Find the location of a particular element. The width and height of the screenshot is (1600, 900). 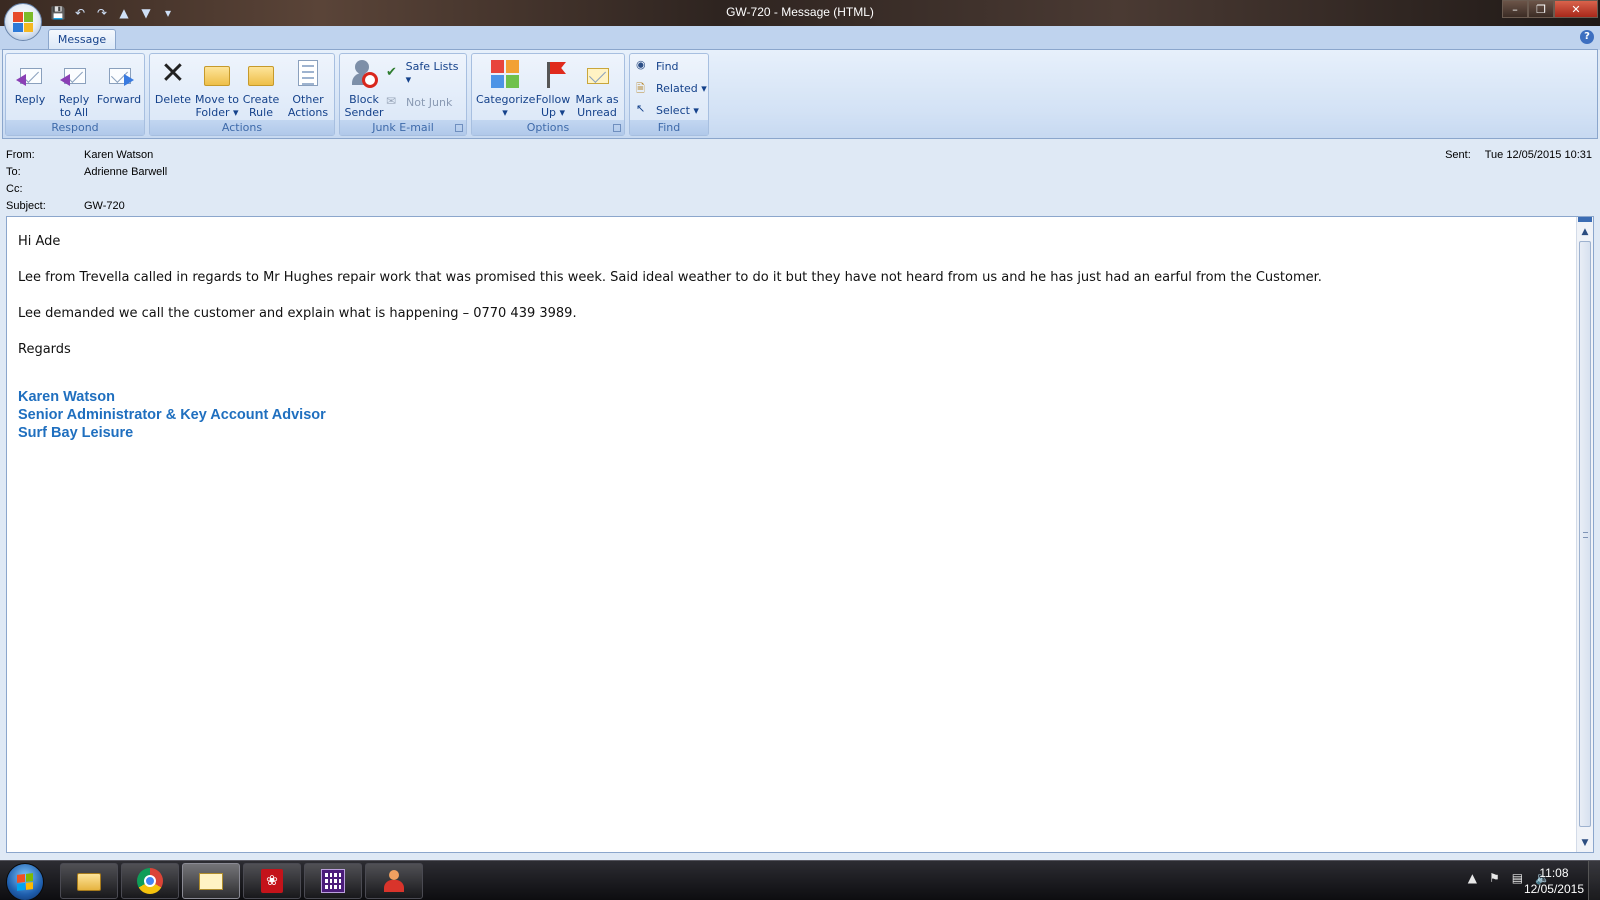

create-rule-label-line1: Create is located at coordinates (261, 99).